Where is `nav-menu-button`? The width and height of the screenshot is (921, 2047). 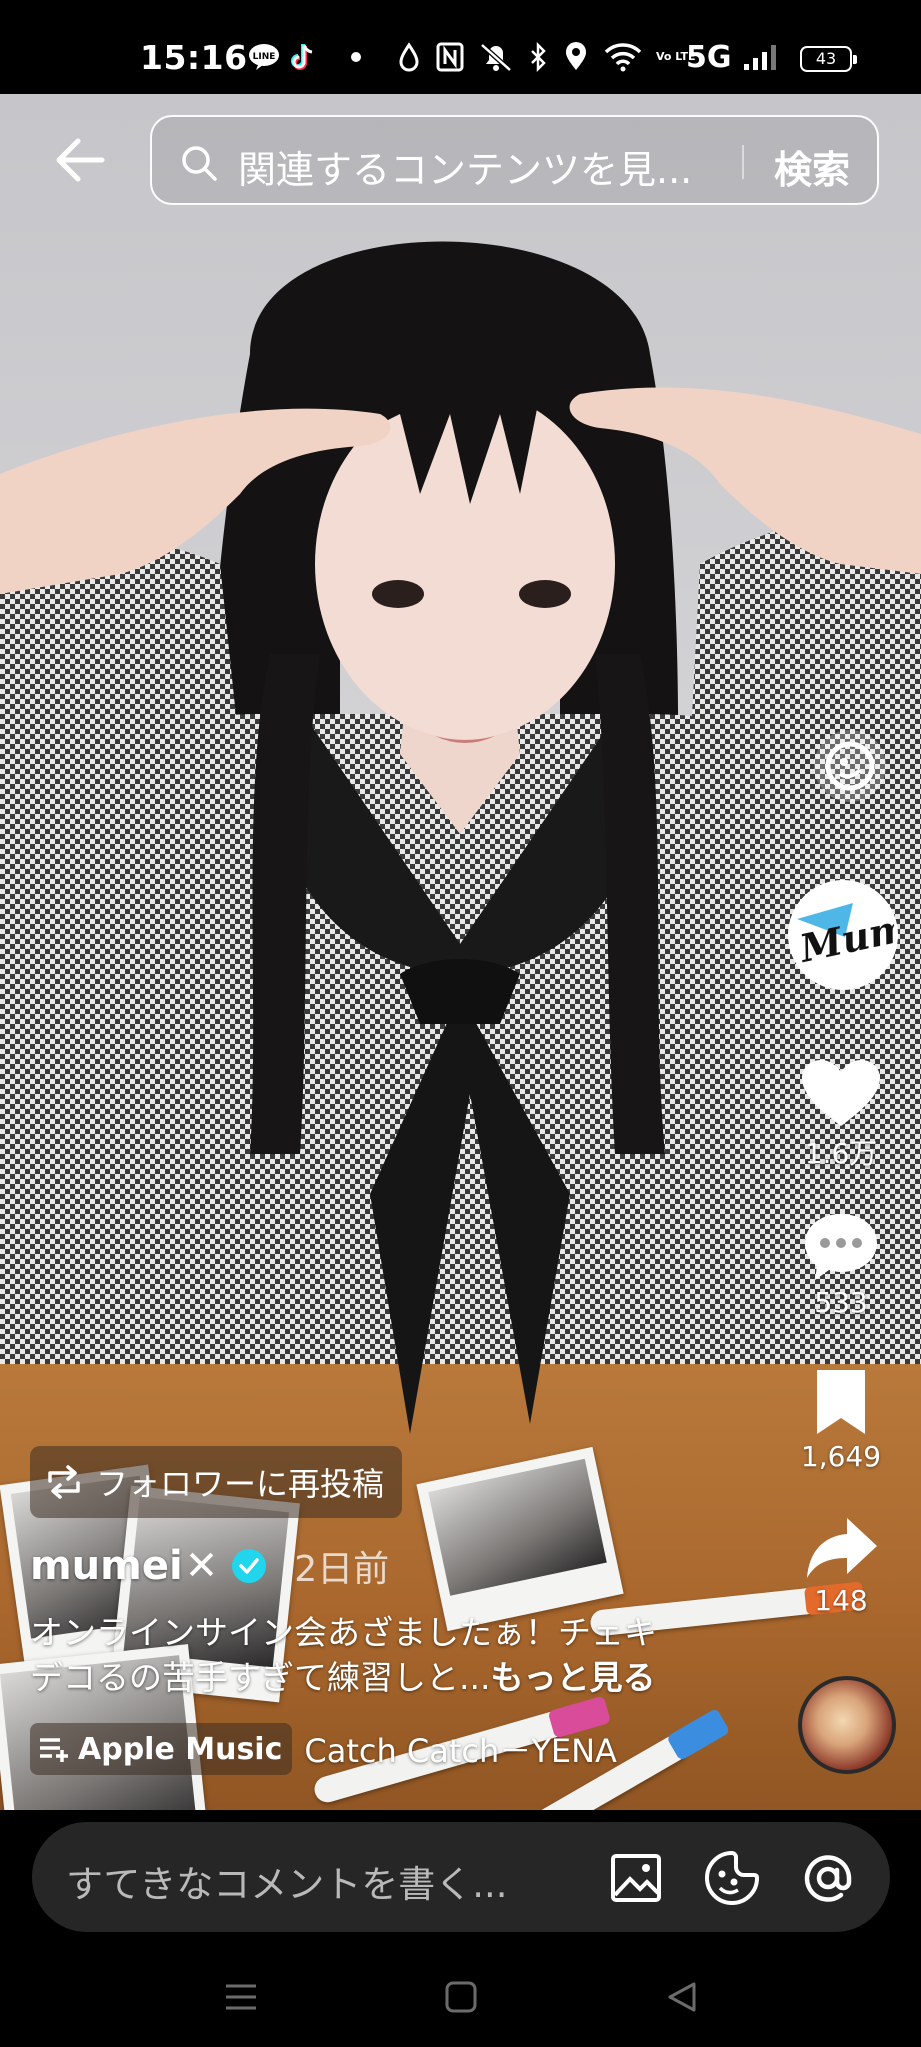 nav-menu-button is located at coordinates (241, 1997).